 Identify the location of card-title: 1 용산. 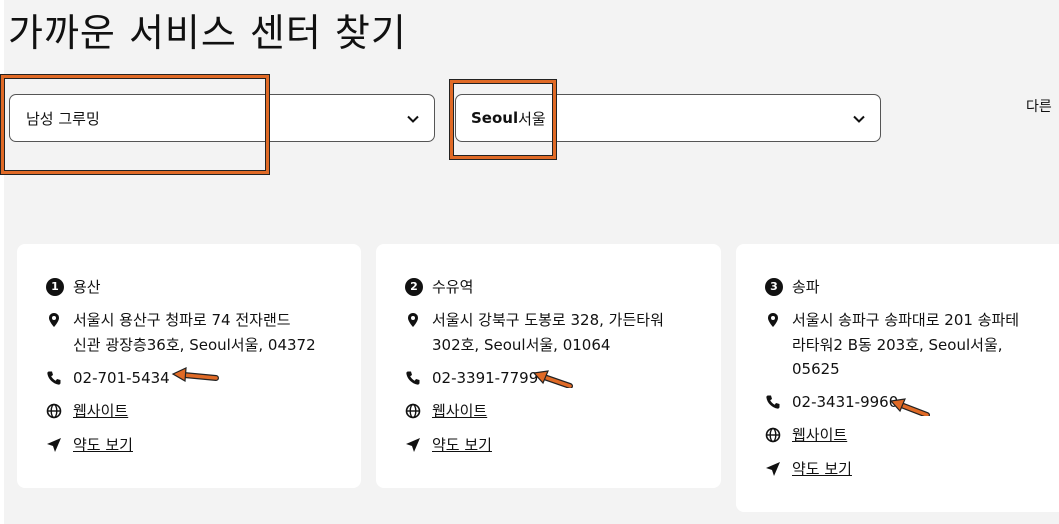
(73, 286).